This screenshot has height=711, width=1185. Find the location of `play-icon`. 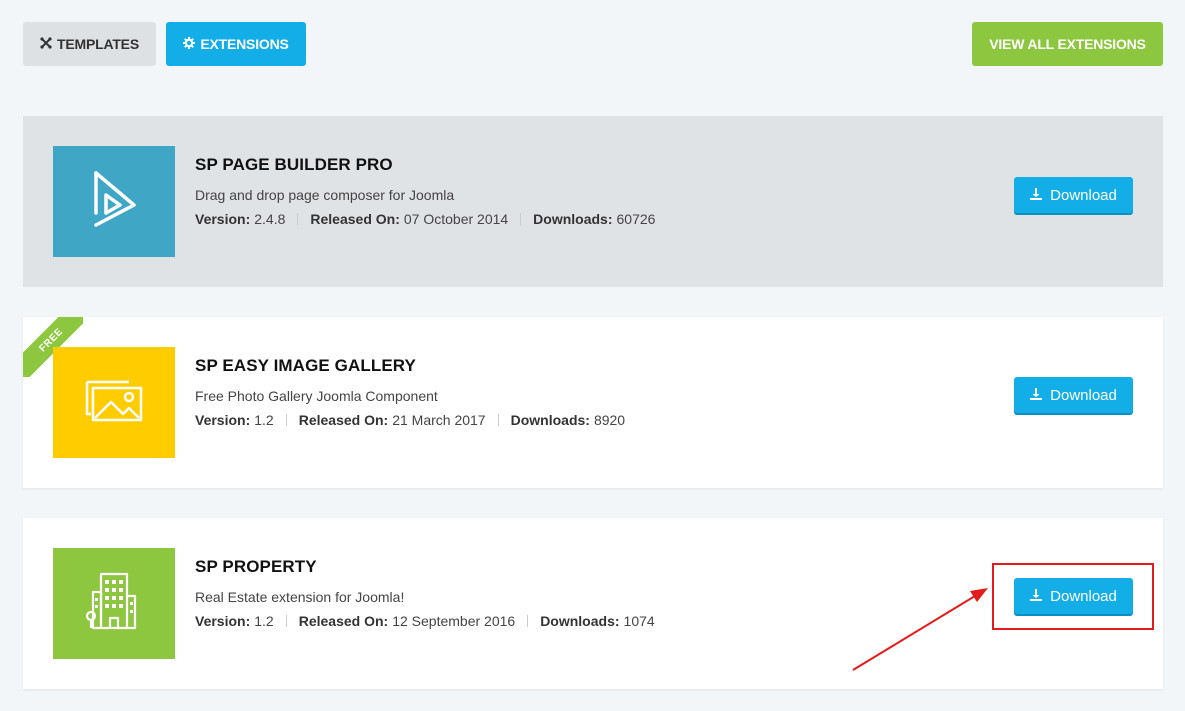

play-icon is located at coordinates (114, 201).